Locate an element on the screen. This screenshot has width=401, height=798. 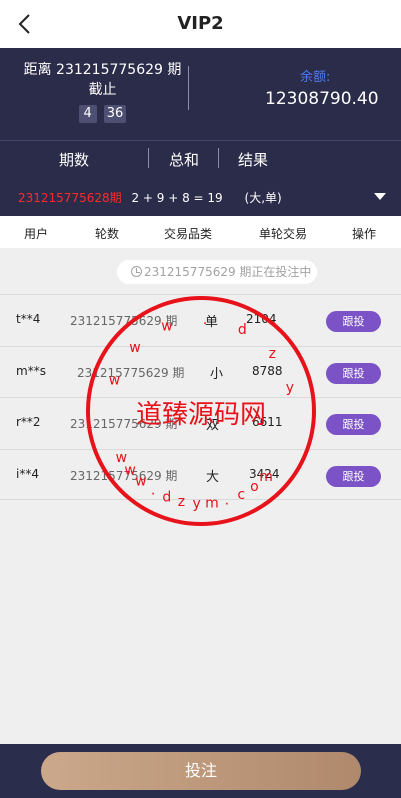
countdown-minutes: 4 is located at coordinates (87, 114).